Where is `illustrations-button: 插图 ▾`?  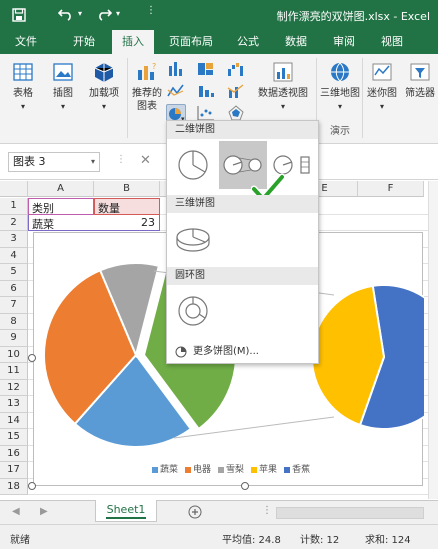 illustrations-button: 插图 ▾ is located at coordinates (63, 86).